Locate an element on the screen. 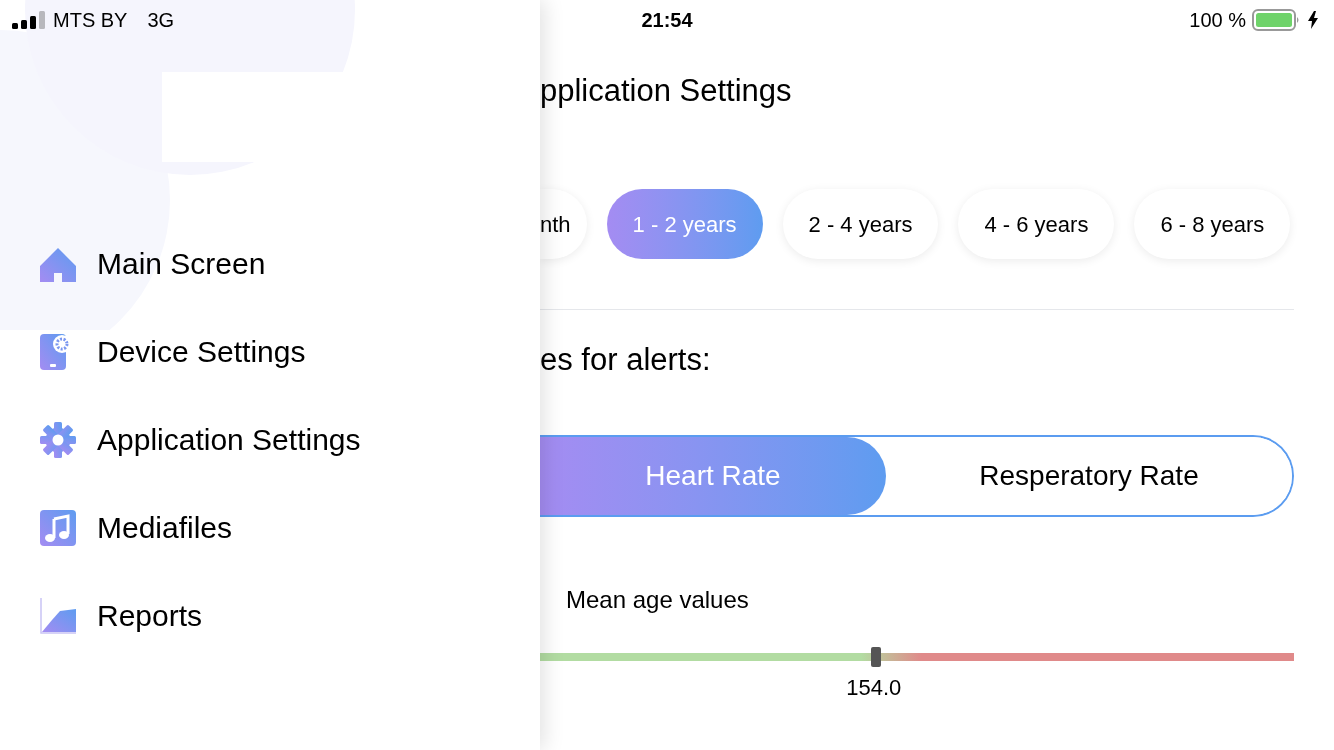  age-chip: 4 - 6 years is located at coordinates (1036, 224).